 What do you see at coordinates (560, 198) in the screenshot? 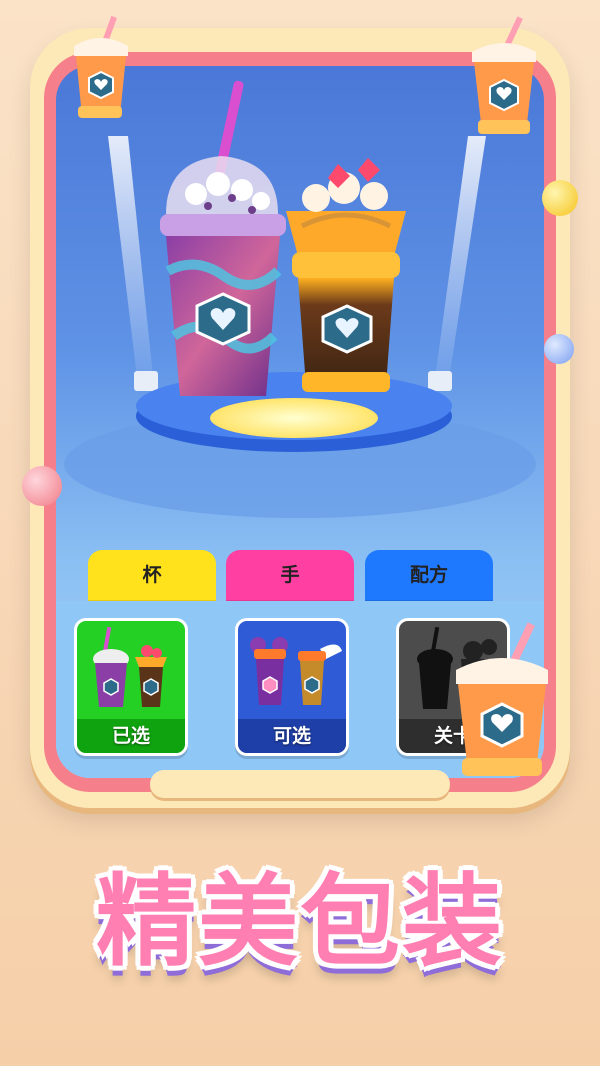
I see `yellow-ball-icon` at bounding box center [560, 198].